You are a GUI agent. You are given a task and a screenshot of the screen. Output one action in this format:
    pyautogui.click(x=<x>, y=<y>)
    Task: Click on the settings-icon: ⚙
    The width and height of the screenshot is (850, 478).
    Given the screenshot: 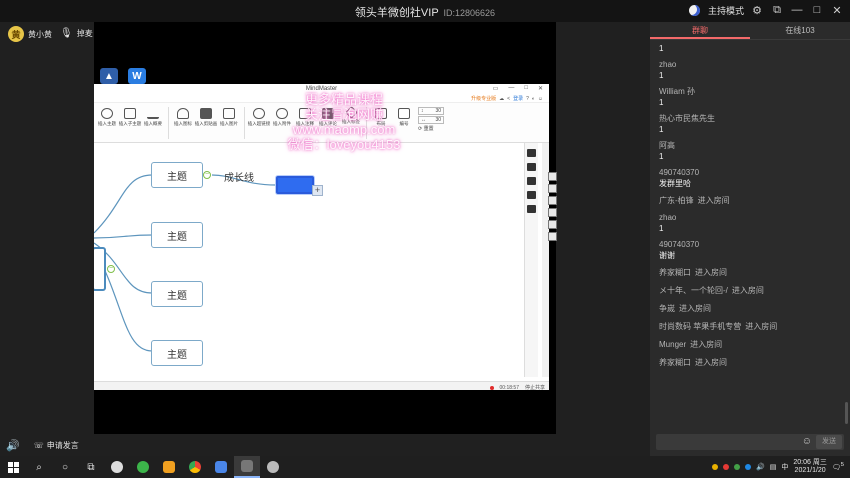 What is the action you would take?
    pyautogui.click(x=757, y=10)
    